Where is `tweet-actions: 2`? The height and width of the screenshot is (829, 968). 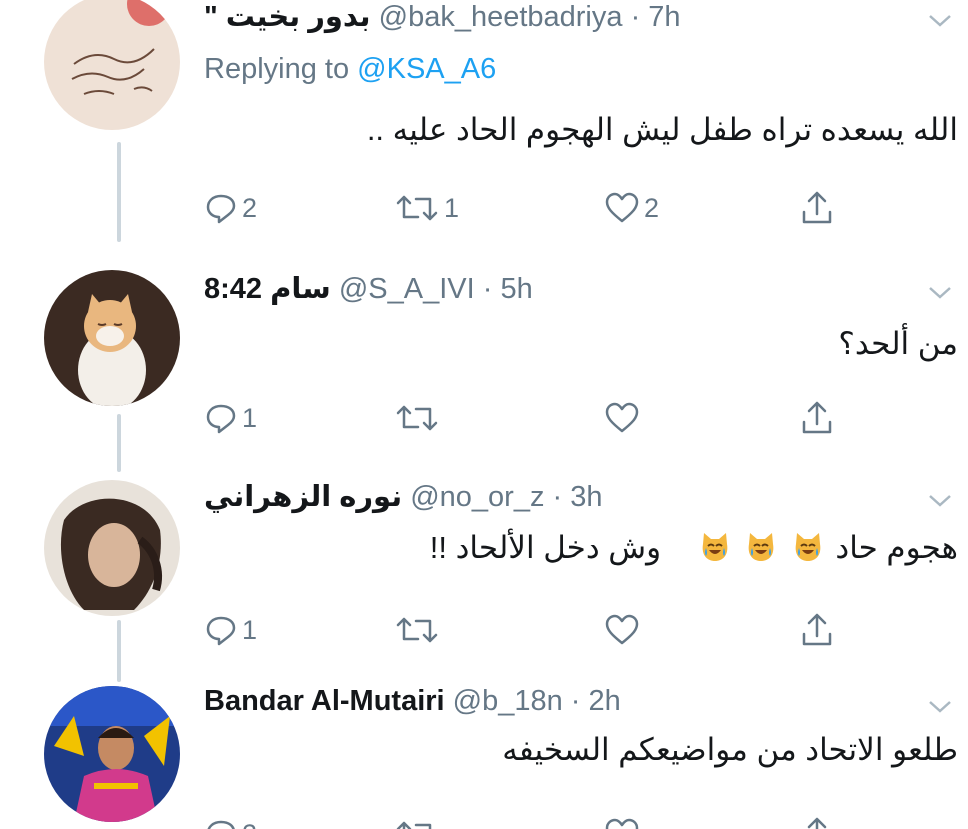
tweet-actions: 2 is located at coordinates (524, 821).